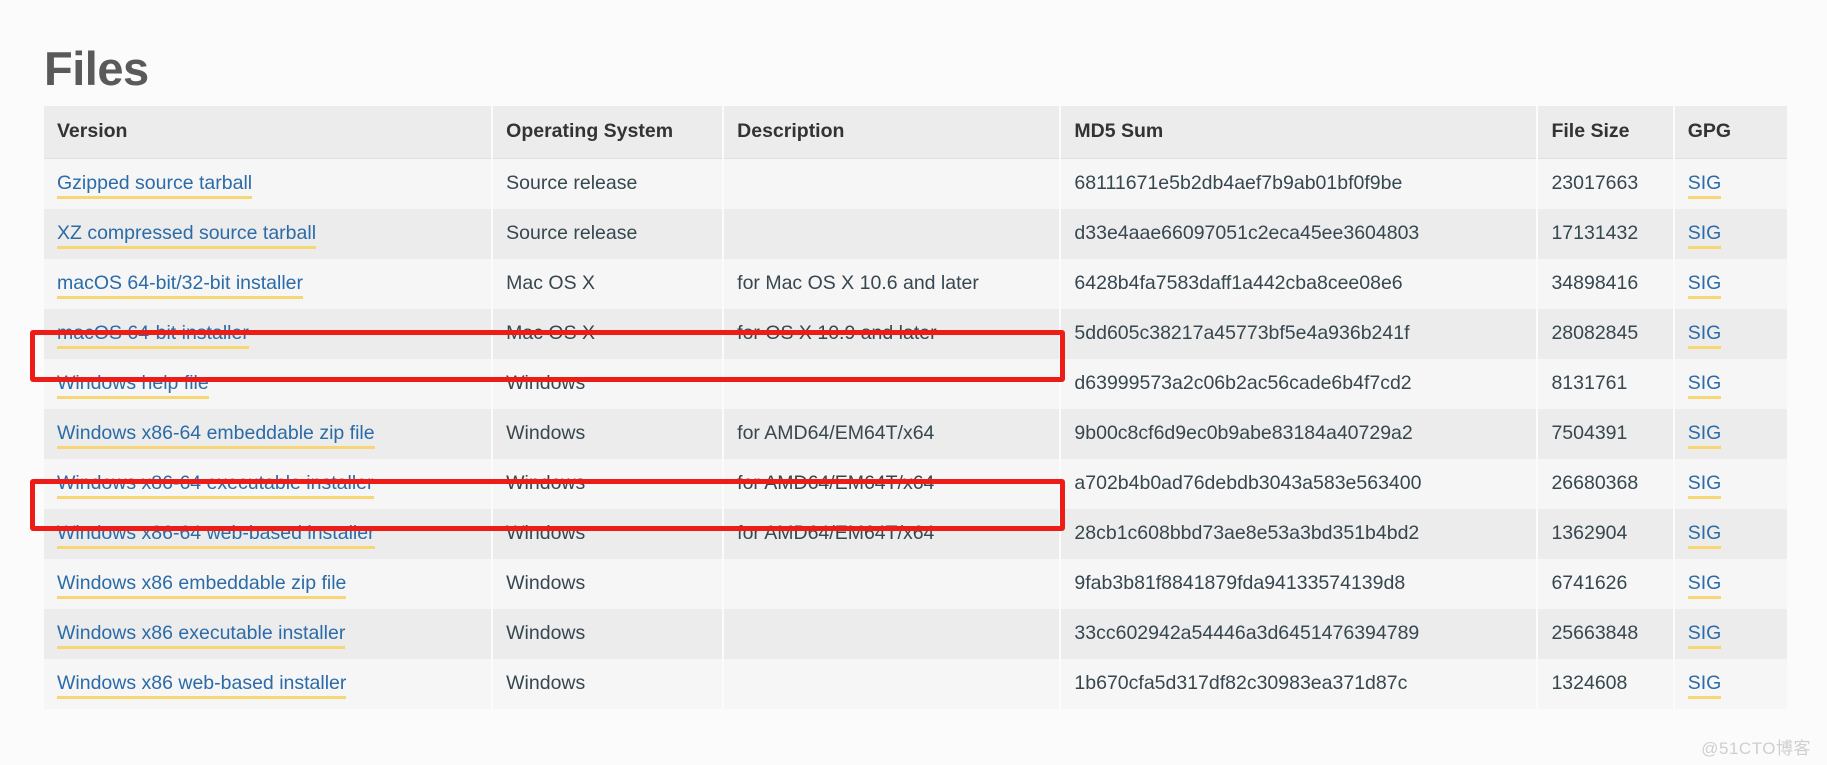 The width and height of the screenshot is (1827, 765). I want to click on cell-file-size: 8131761, so click(1606, 384).